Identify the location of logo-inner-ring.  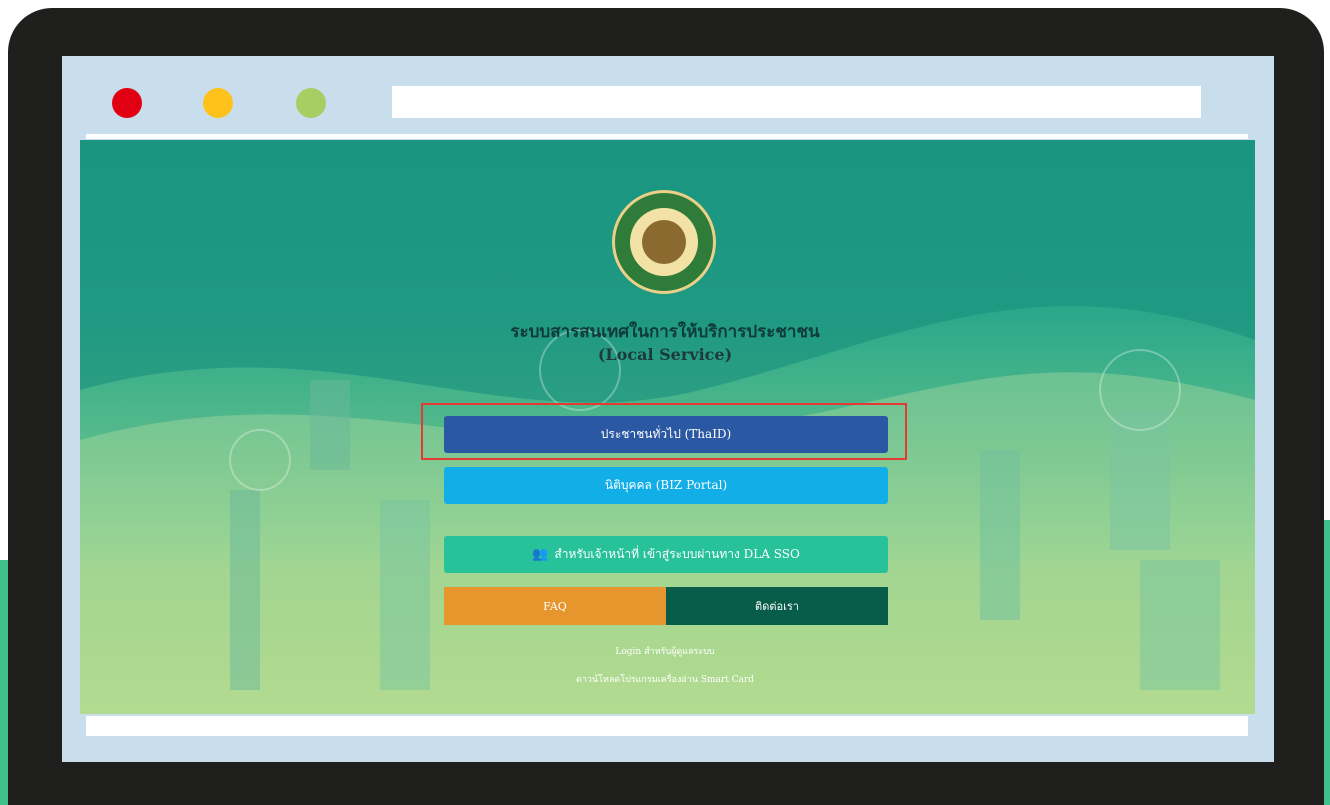
(664, 242).